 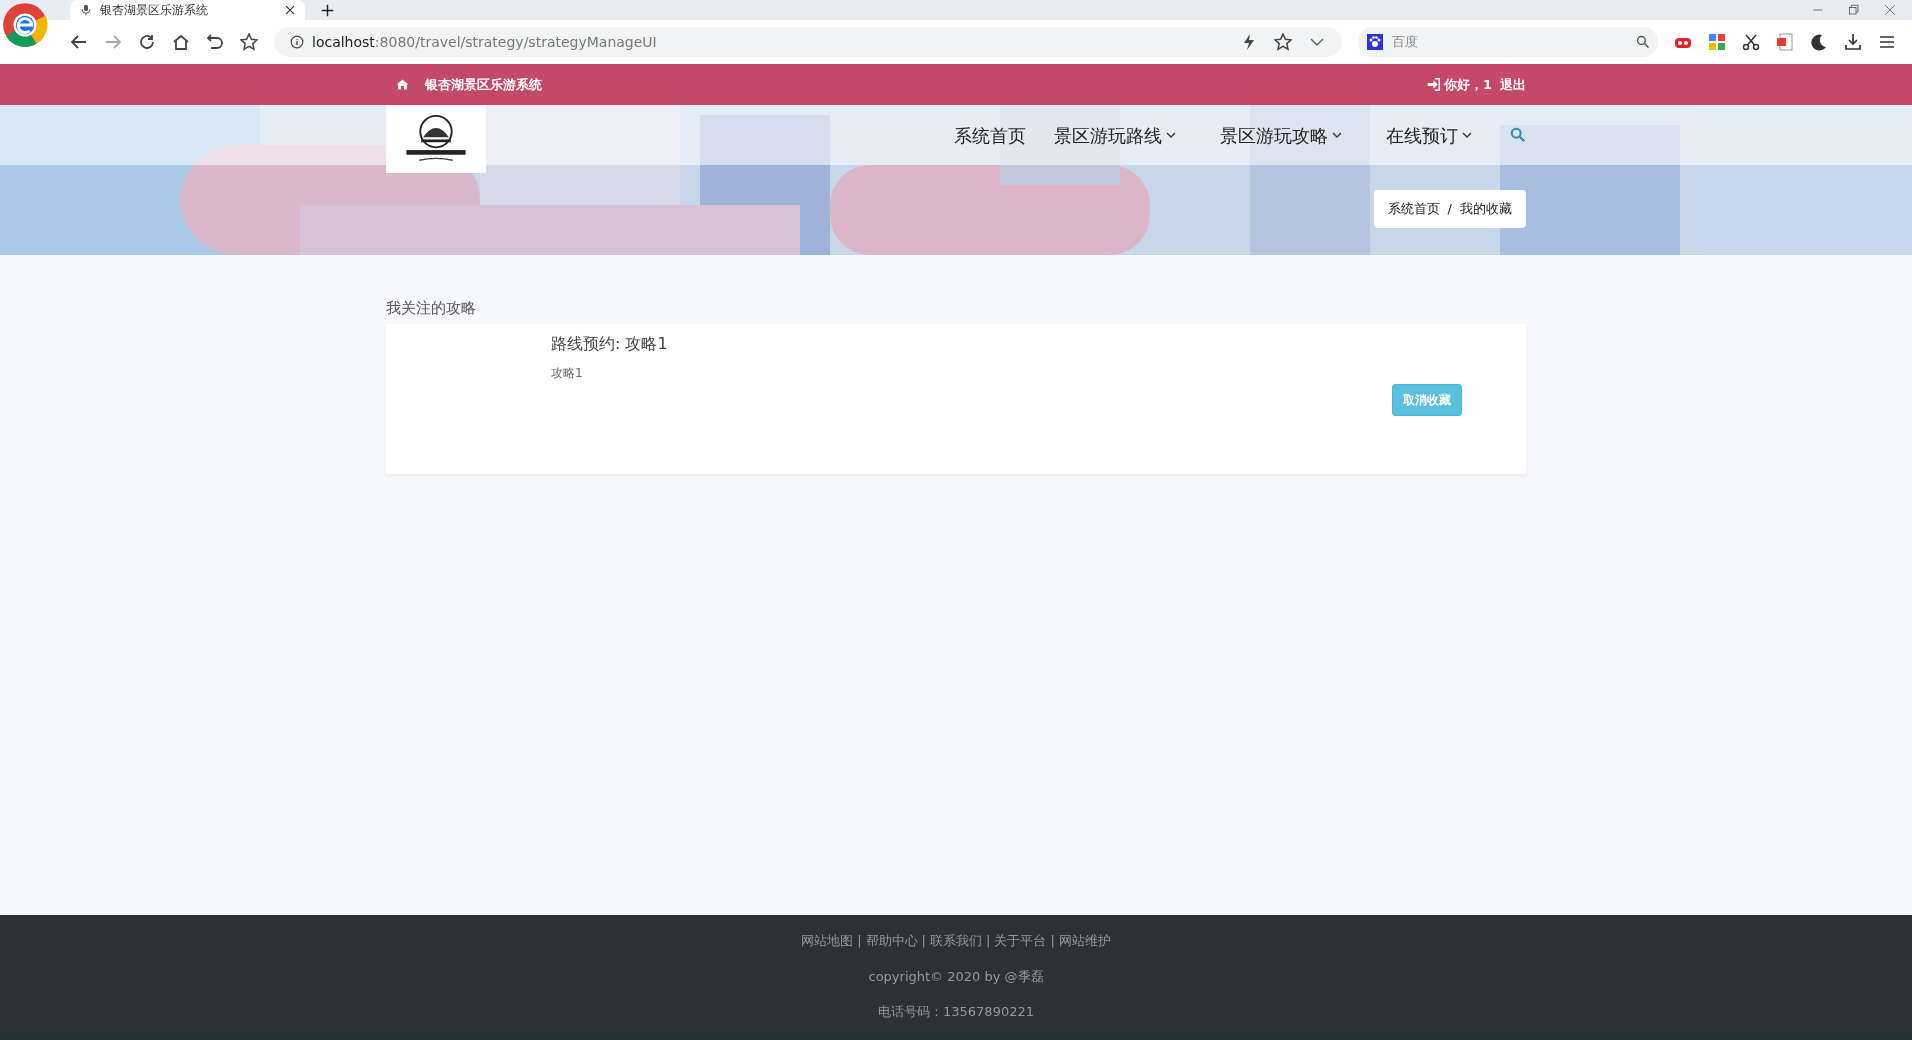 What do you see at coordinates (1020, 941) in the screenshot?
I see `footer-link: 关于平台` at bounding box center [1020, 941].